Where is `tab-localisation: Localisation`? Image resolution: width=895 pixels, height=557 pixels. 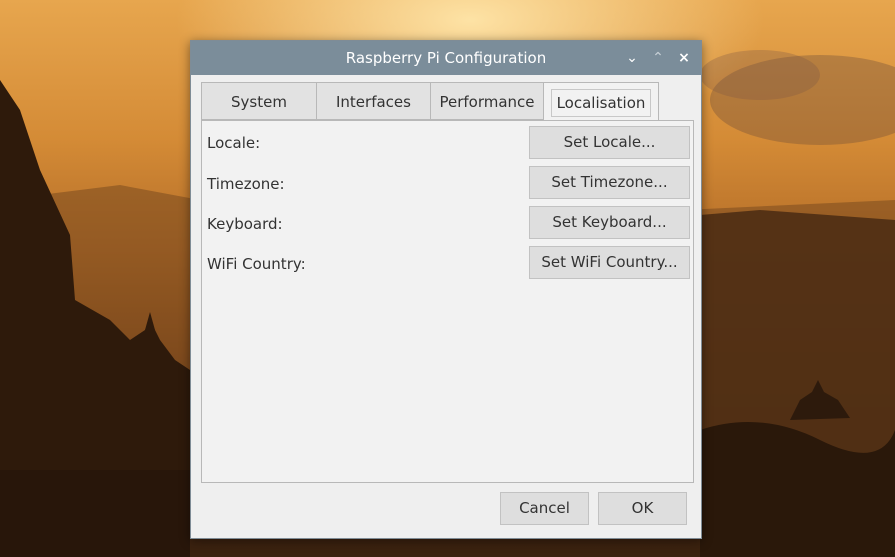
tab-localisation: Localisation is located at coordinates (601, 102).